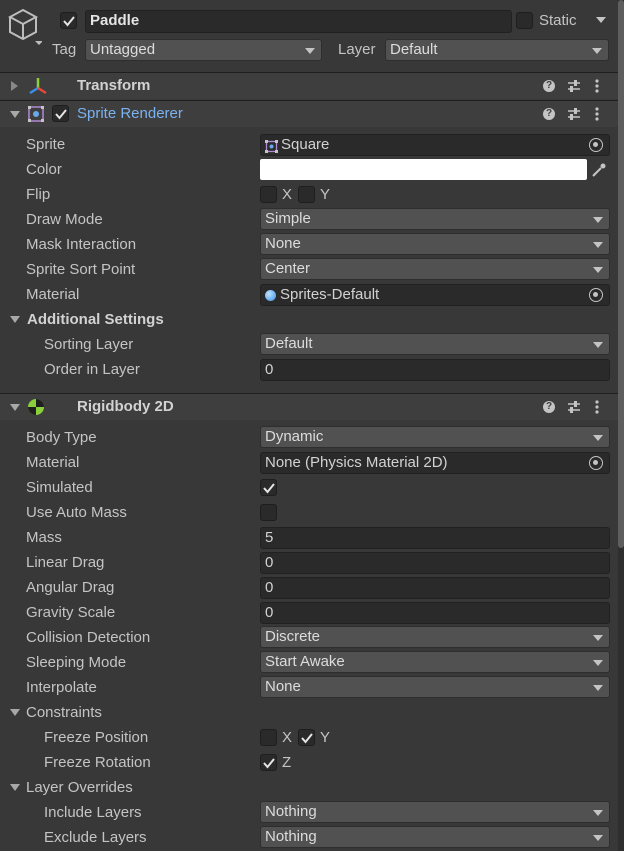 The width and height of the screenshot is (624, 851). I want to click on sprite-object-field: Square, so click(435, 145).